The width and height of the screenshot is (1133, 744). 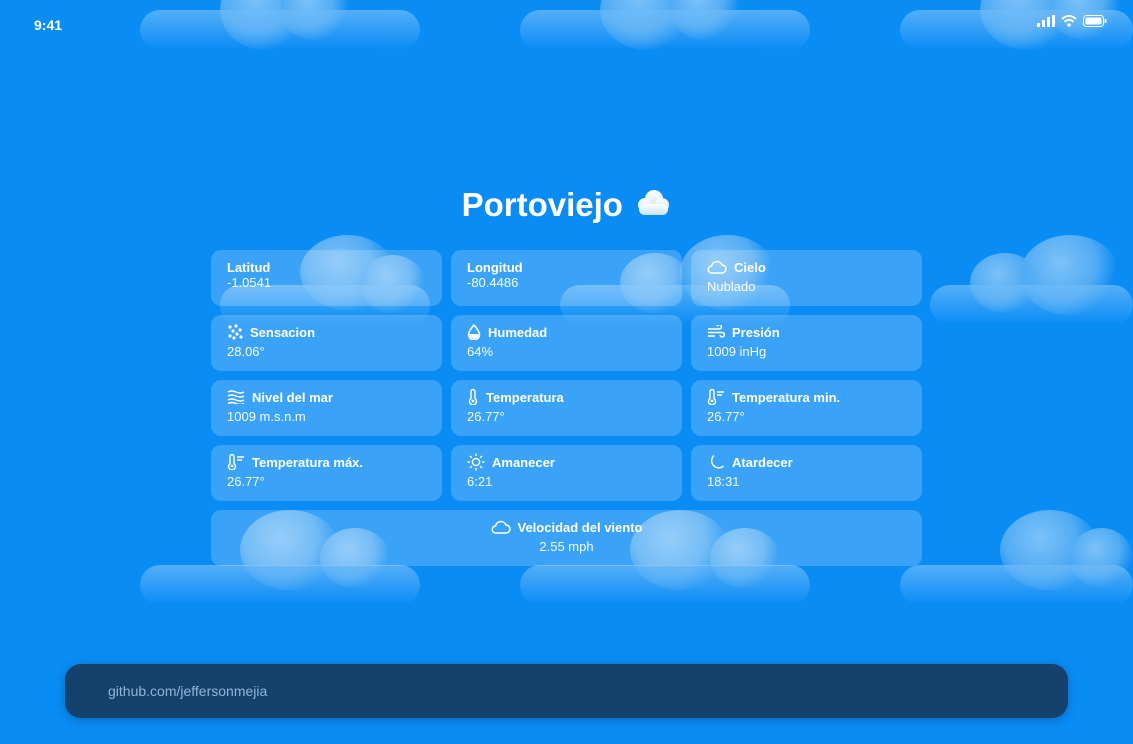 I want to click on card-value: 2.55 mph, so click(x=566, y=546).